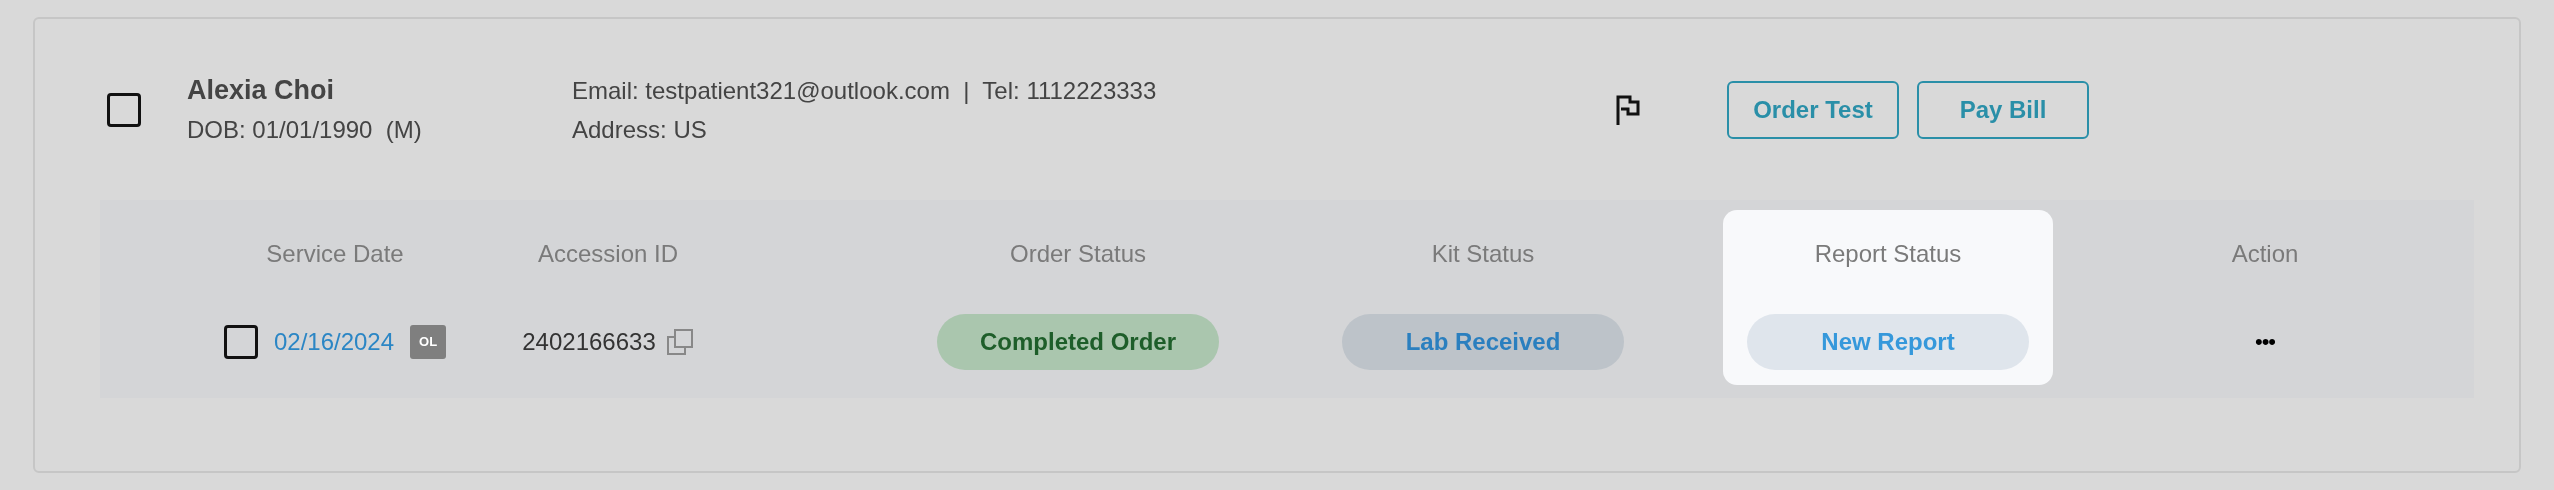 The image size is (2554, 490). What do you see at coordinates (1078, 254) in the screenshot?
I see `column-header: Order Status` at bounding box center [1078, 254].